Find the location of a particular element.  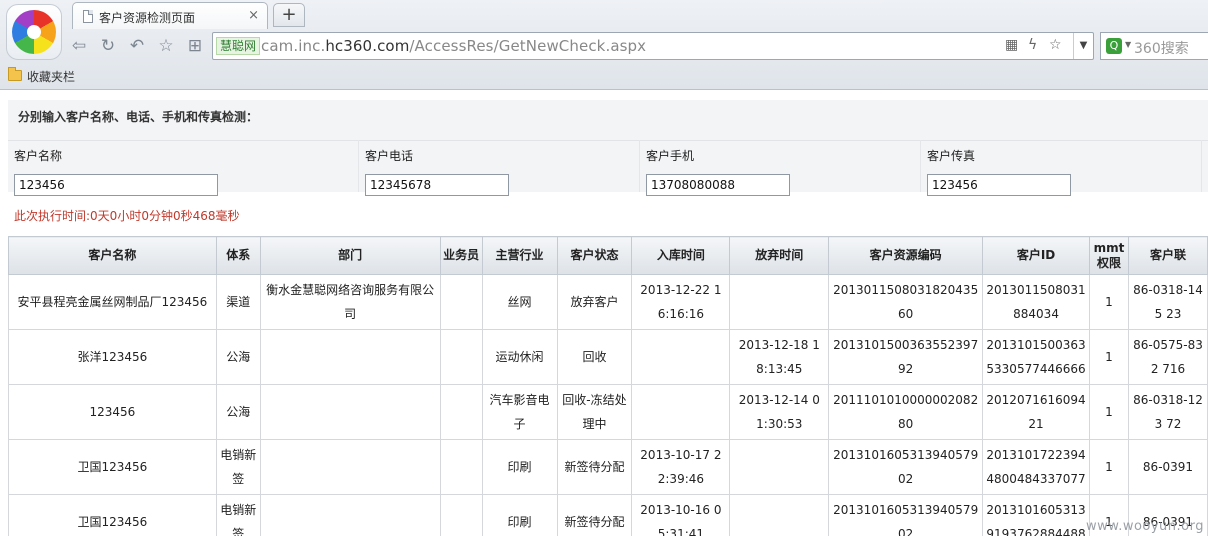

execution-time: 此次执行时间:0天0小时0分钟0秒468毫秒 is located at coordinates (127, 216).